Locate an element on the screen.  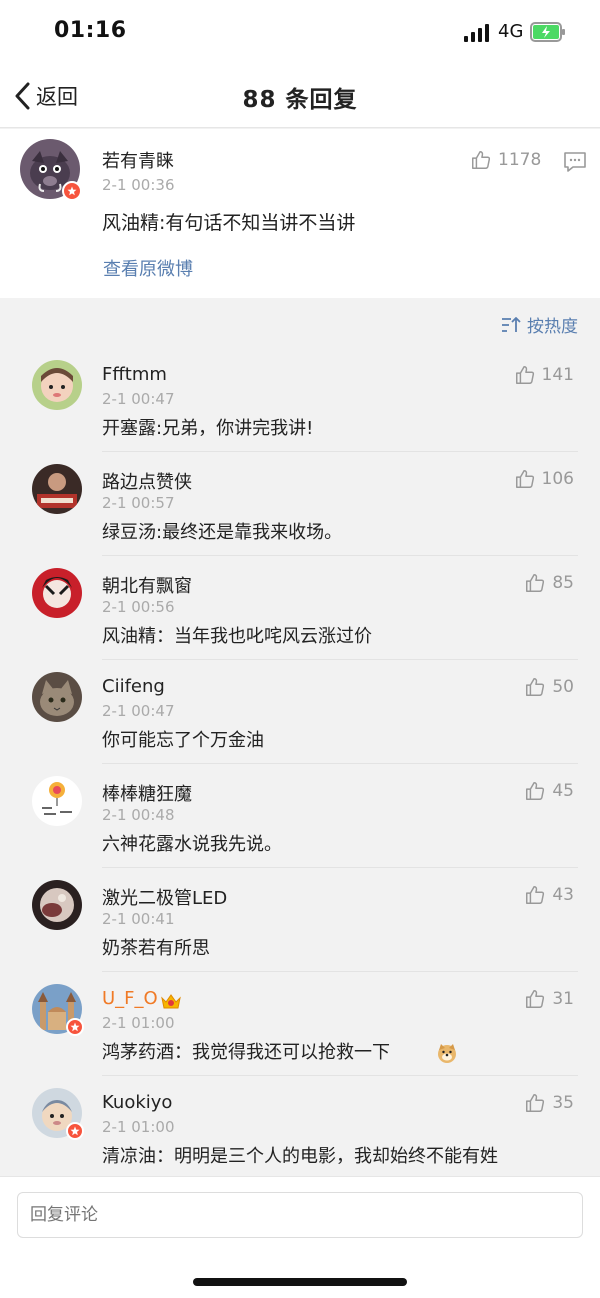
reply-like-button: 35 is located at coordinates (549, 1103).